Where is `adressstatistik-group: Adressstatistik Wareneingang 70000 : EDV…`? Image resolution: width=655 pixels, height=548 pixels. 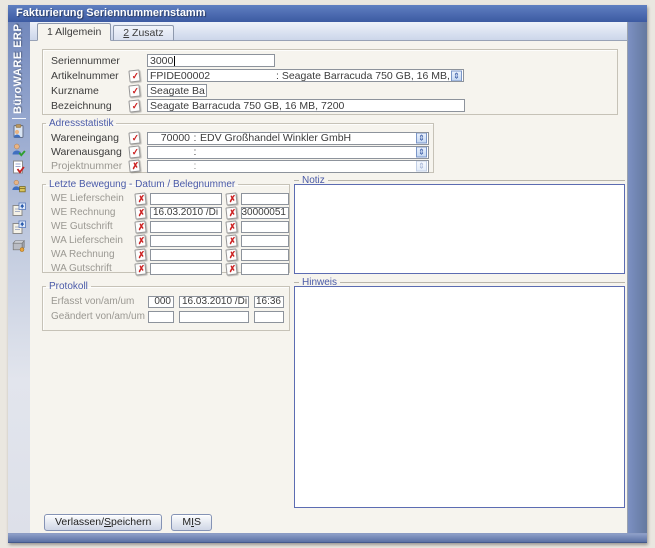
adressstatistik-group: Adressstatistik Wareneingang 70000 : EDV… is located at coordinates (238, 145).